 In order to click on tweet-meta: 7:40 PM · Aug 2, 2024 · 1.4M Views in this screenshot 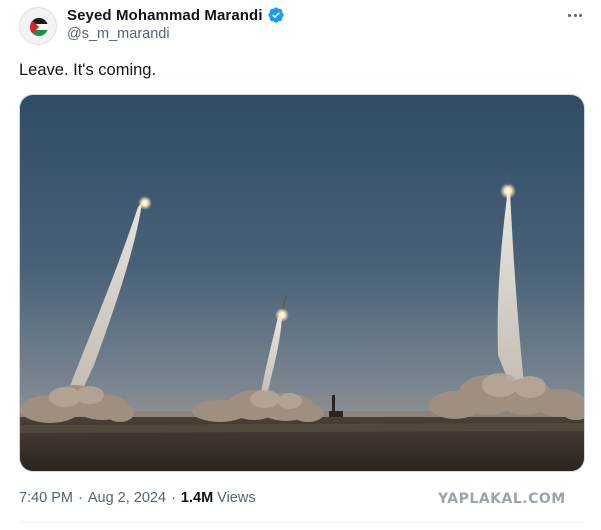, I will do `click(137, 498)`.